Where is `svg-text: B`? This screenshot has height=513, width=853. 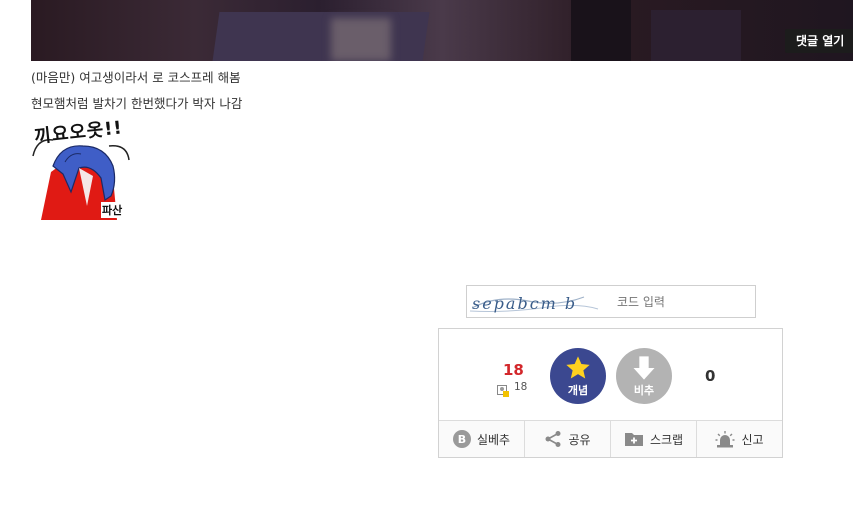 svg-text: B is located at coordinates (462, 439).